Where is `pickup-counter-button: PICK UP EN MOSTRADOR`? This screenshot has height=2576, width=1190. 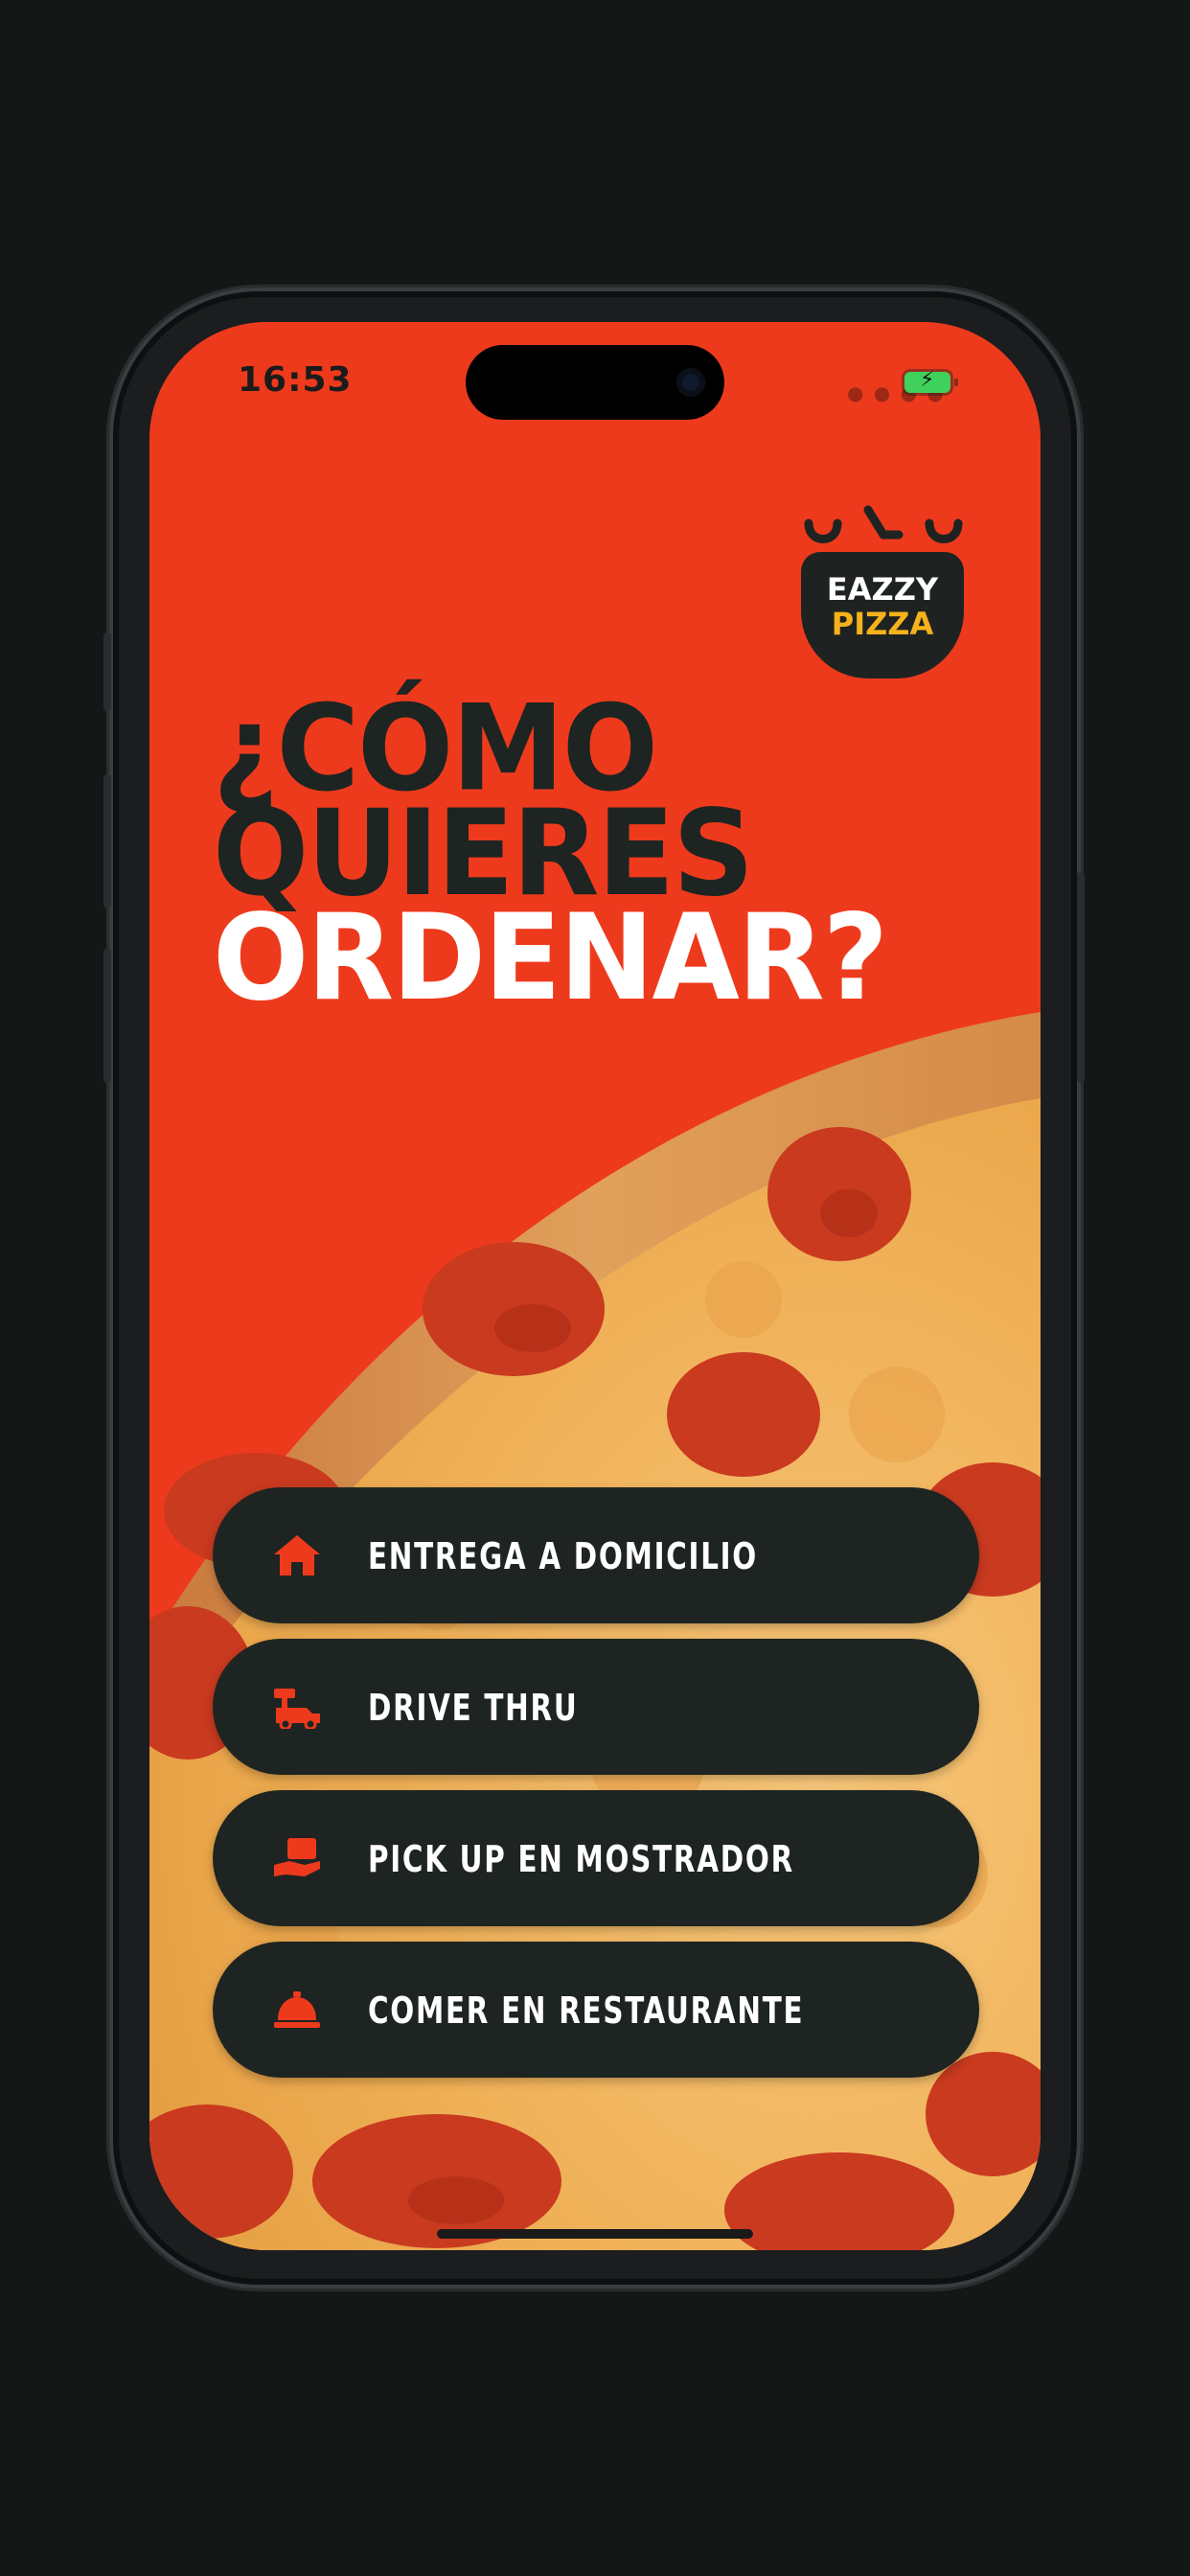
pickup-counter-button: PICK UP EN MOSTRADOR is located at coordinates (596, 1858).